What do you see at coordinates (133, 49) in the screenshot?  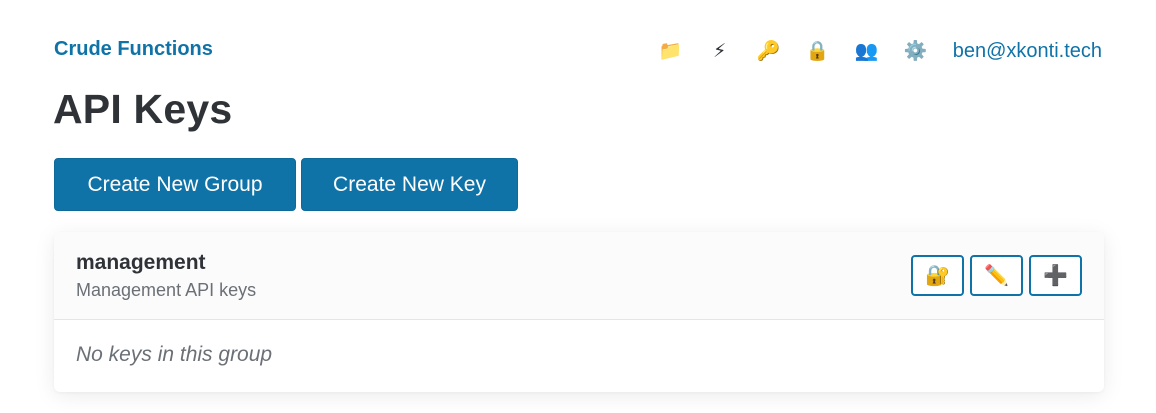 I see `brand-link: Crude Functions` at bounding box center [133, 49].